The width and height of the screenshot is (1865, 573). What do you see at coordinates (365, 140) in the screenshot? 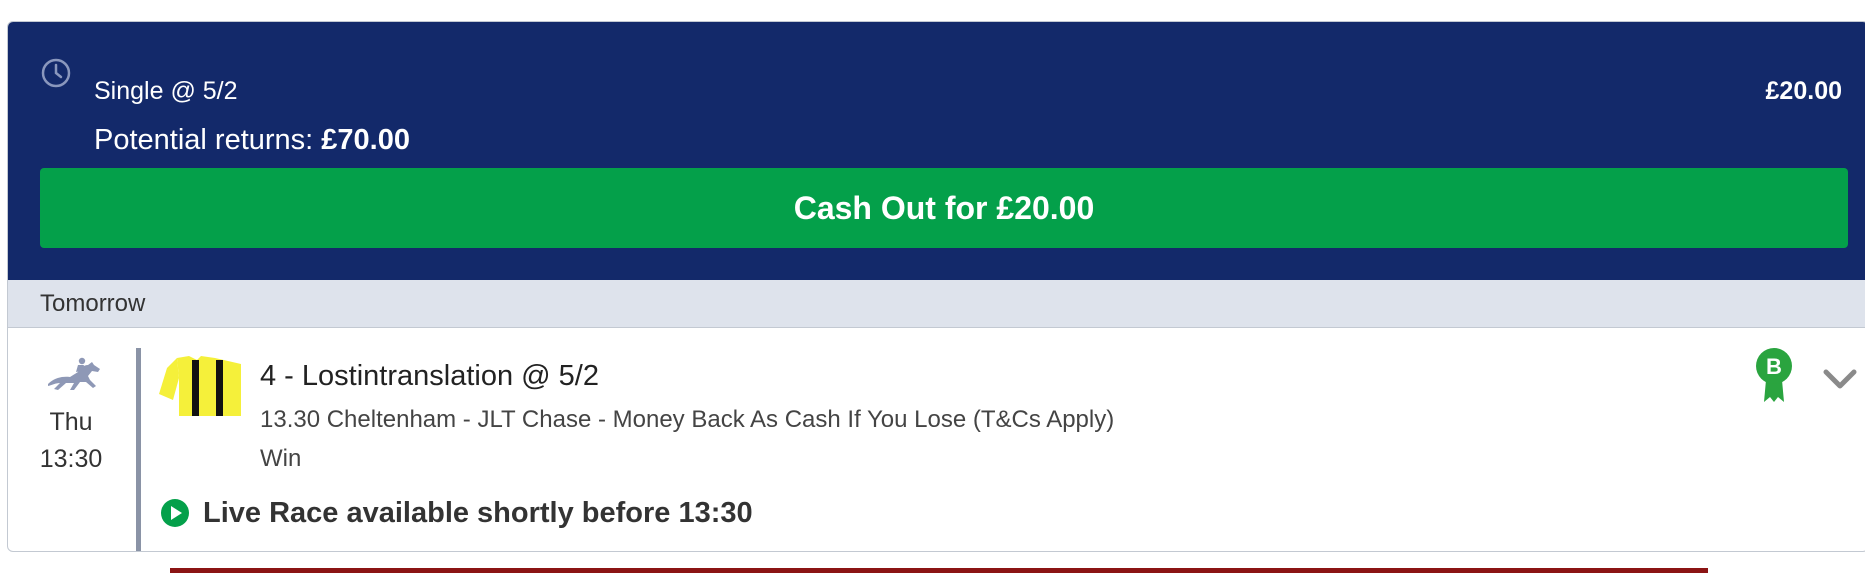
I see `returns-value: £70.00` at bounding box center [365, 140].